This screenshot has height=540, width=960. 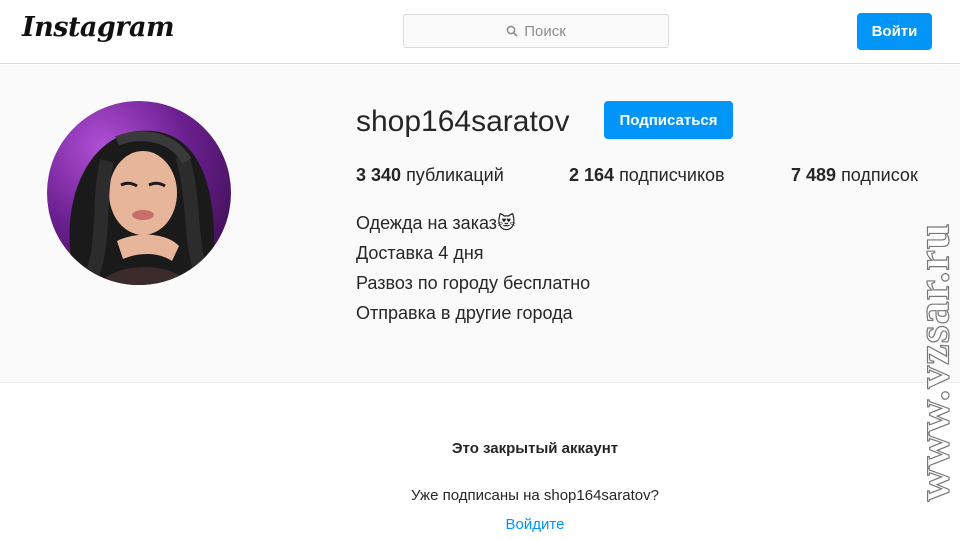 I want to click on posts-count: 3 340 публикаций, so click(x=430, y=175).